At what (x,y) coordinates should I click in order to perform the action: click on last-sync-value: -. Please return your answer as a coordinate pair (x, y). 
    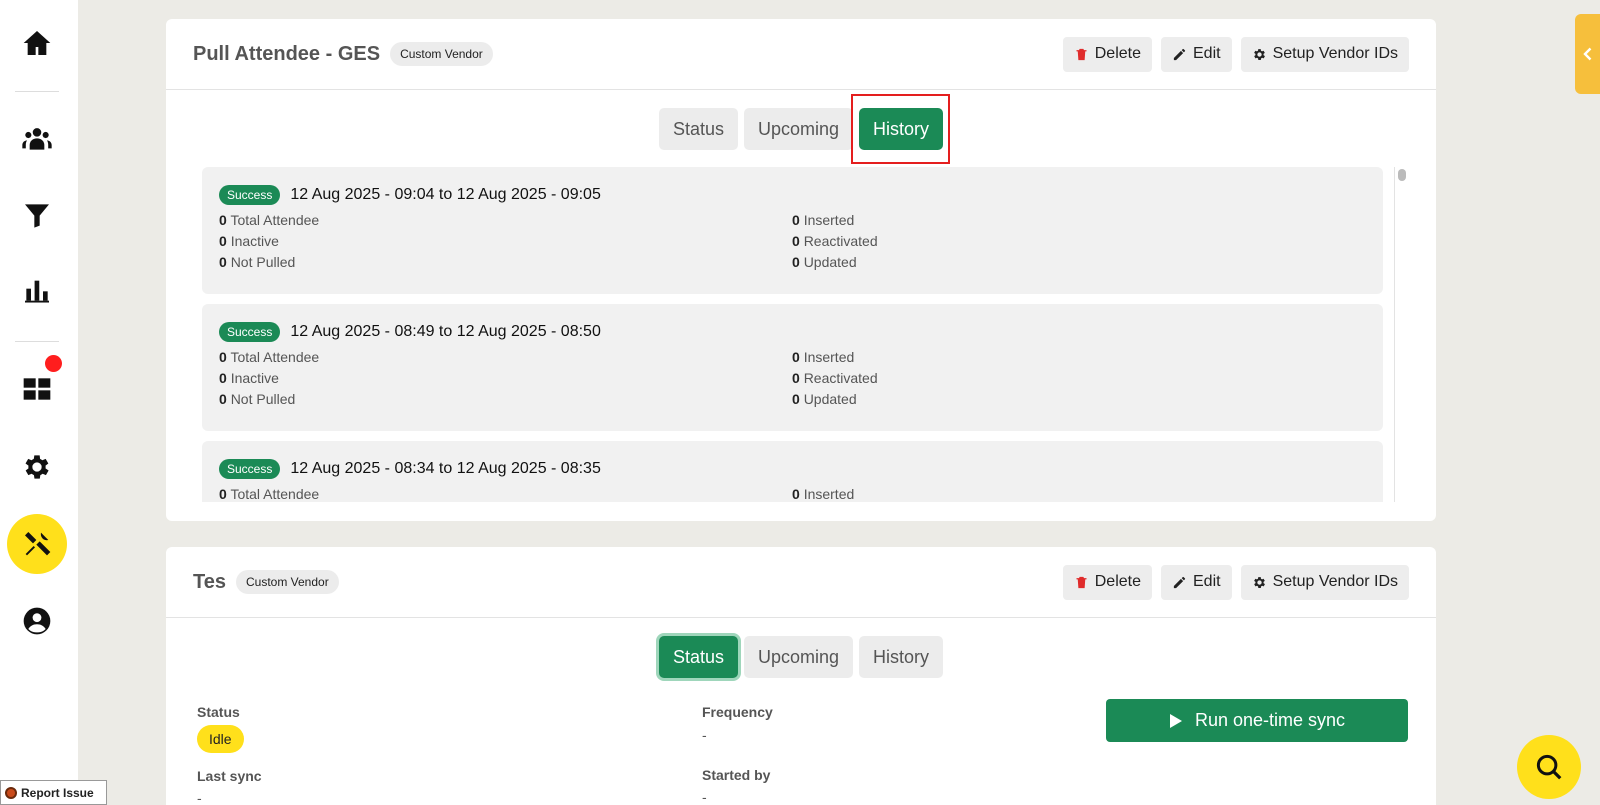
    Looking at the image, I should click on (199, 797).